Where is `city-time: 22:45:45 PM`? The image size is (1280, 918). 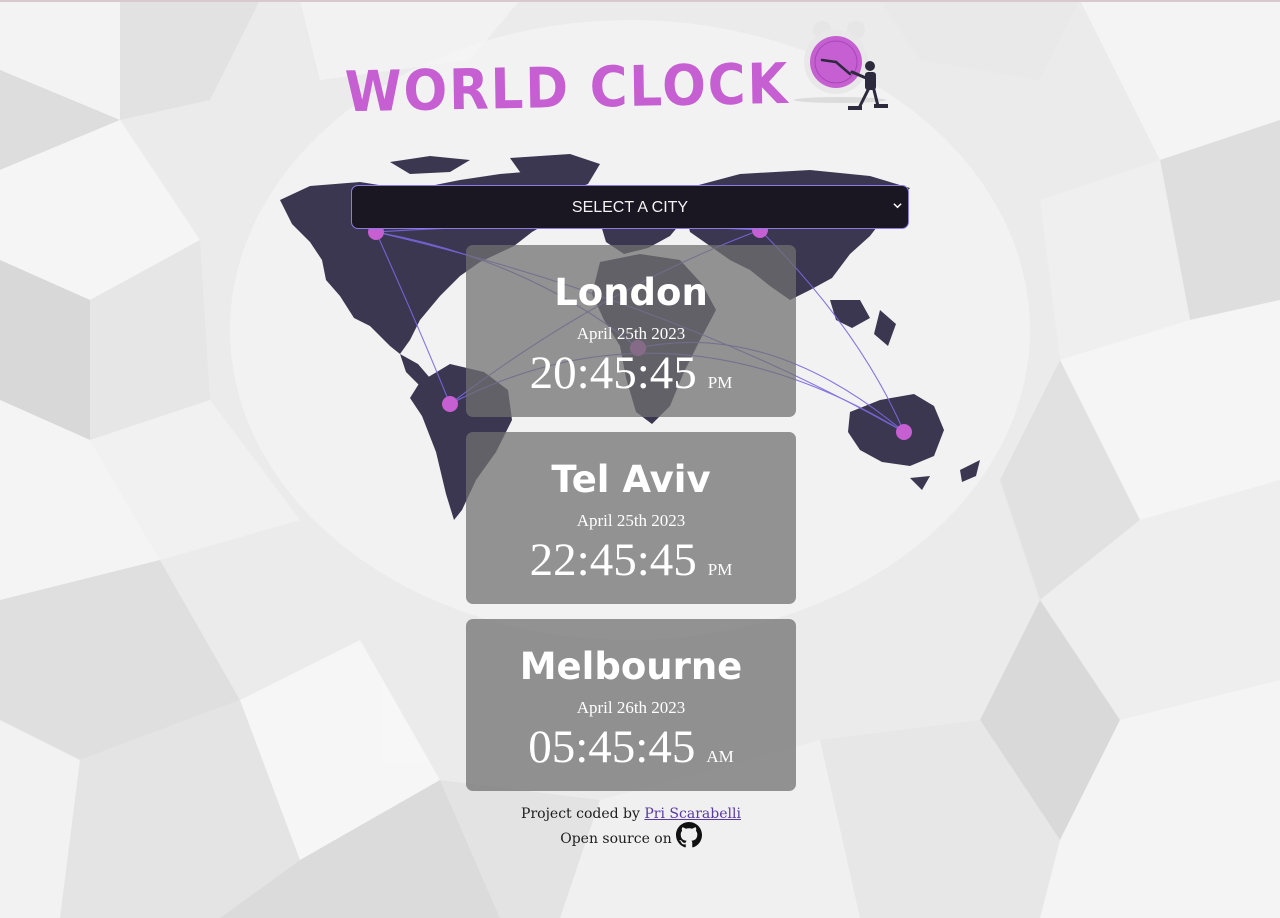
city-time: 22:45:45 PM is located at coordinates (631, 560).